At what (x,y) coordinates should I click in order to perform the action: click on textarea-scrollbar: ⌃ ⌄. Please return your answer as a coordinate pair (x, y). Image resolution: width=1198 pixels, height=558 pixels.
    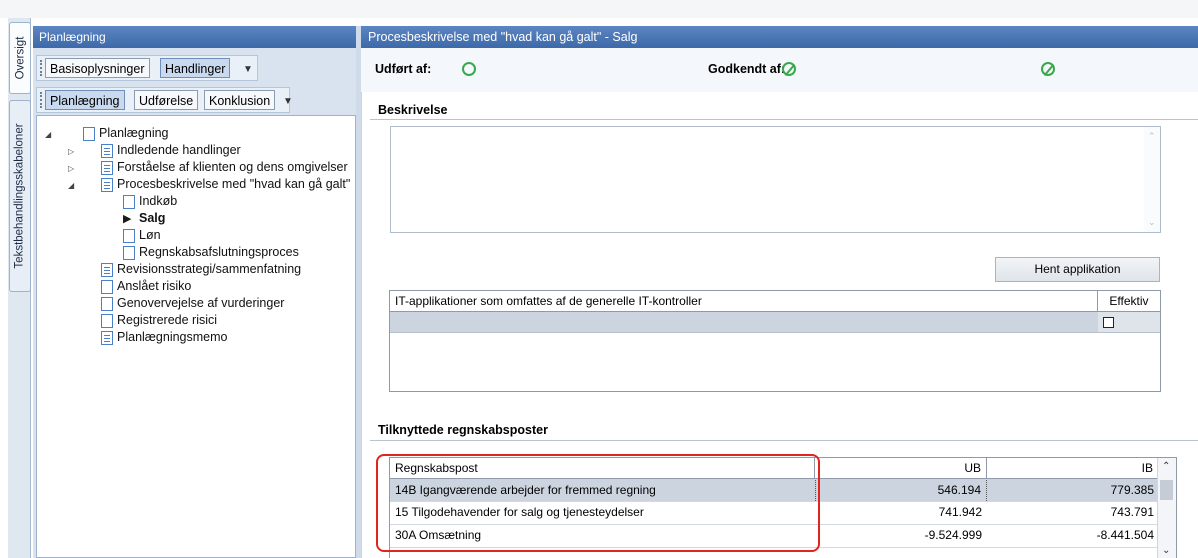
    Looking at the image, I should click on (1152, 179).